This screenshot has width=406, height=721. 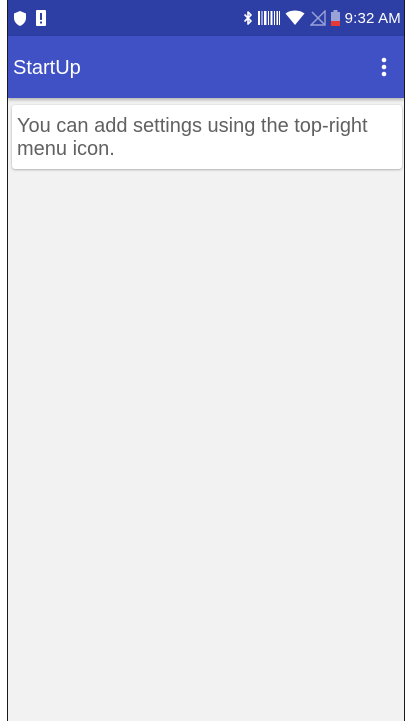 What do you see at coordinates (248, 18) in the screenshot?
I see `bluetooth-icon` at bounding box center [248, 18].